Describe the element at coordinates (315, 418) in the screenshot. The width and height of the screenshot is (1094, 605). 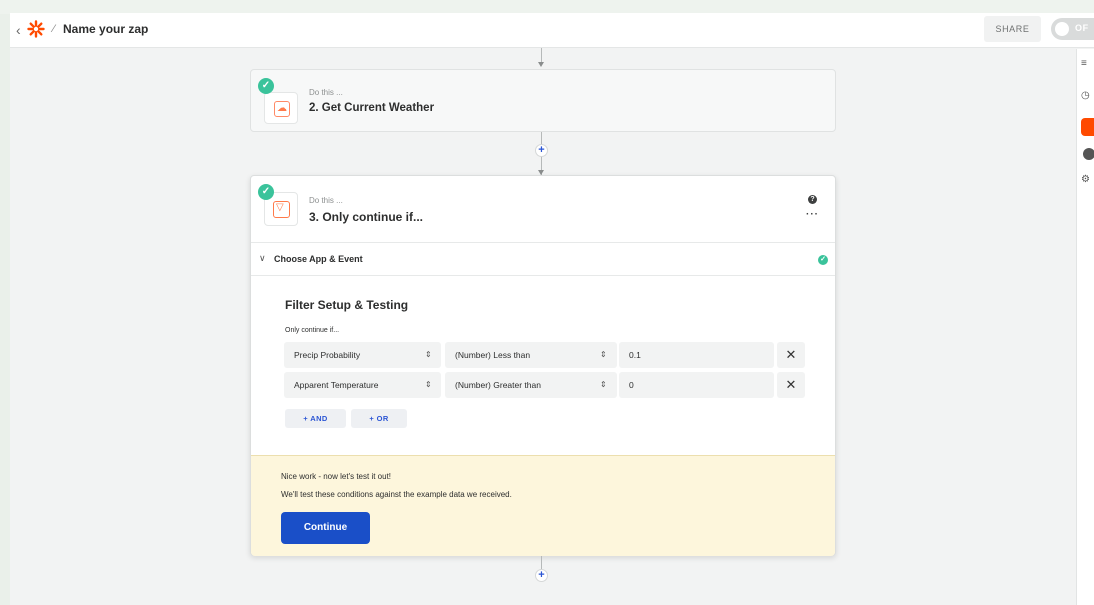
I see `add-and-condition-button: + AND` at that location.